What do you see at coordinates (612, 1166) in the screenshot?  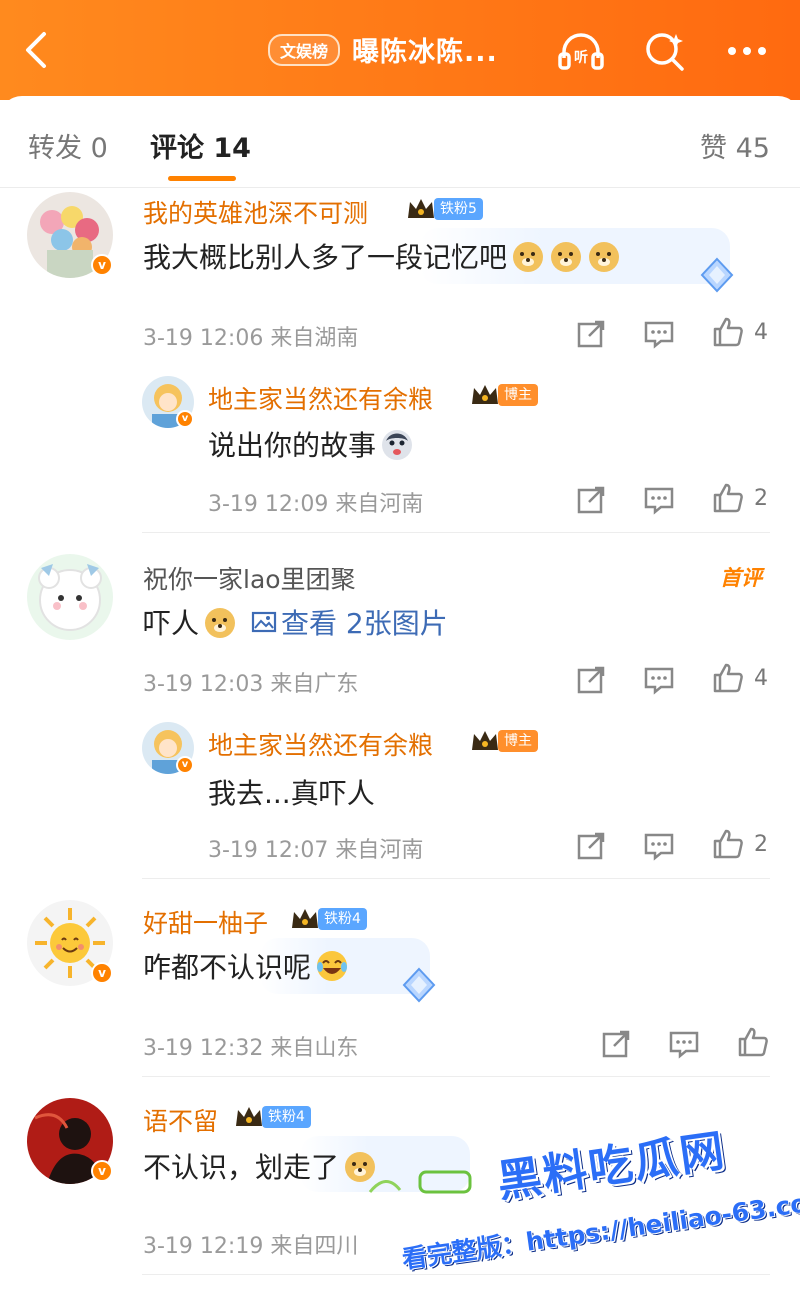 I see `watermark-site-name: 黑料吃瓜网` at bounding box center [612, 1166].